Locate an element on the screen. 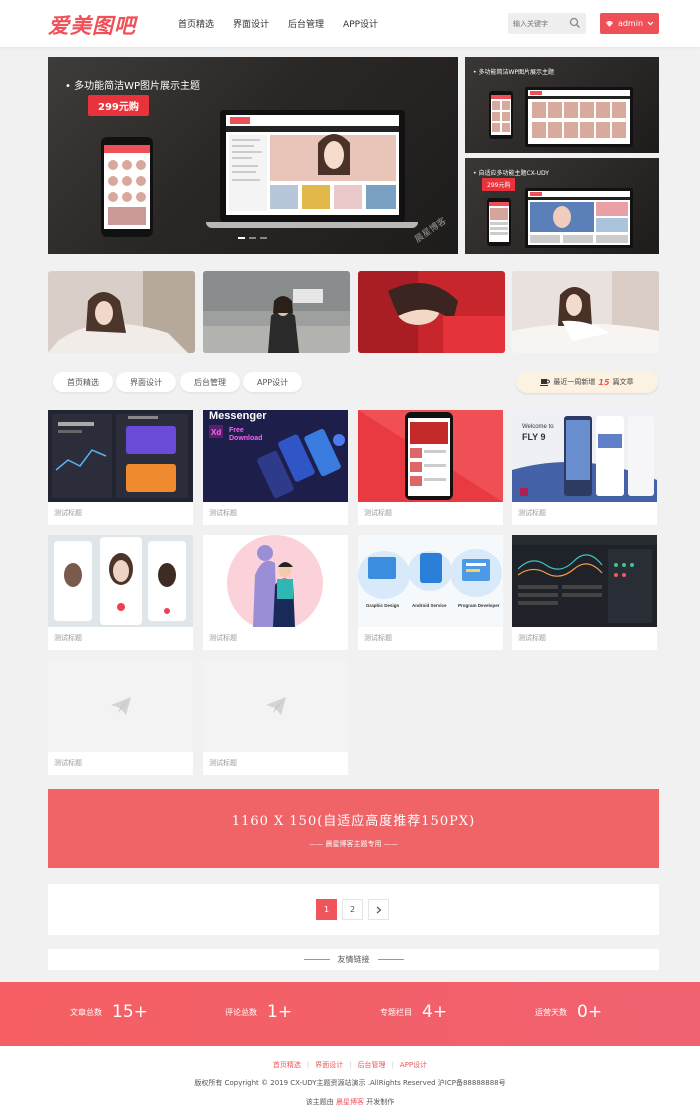 The width and height of the screenshot is (700, 1120). main-slider: • 多功能简洁WP图片展示主题 299元购 晨星博客 is located at coordinates (253, 155).